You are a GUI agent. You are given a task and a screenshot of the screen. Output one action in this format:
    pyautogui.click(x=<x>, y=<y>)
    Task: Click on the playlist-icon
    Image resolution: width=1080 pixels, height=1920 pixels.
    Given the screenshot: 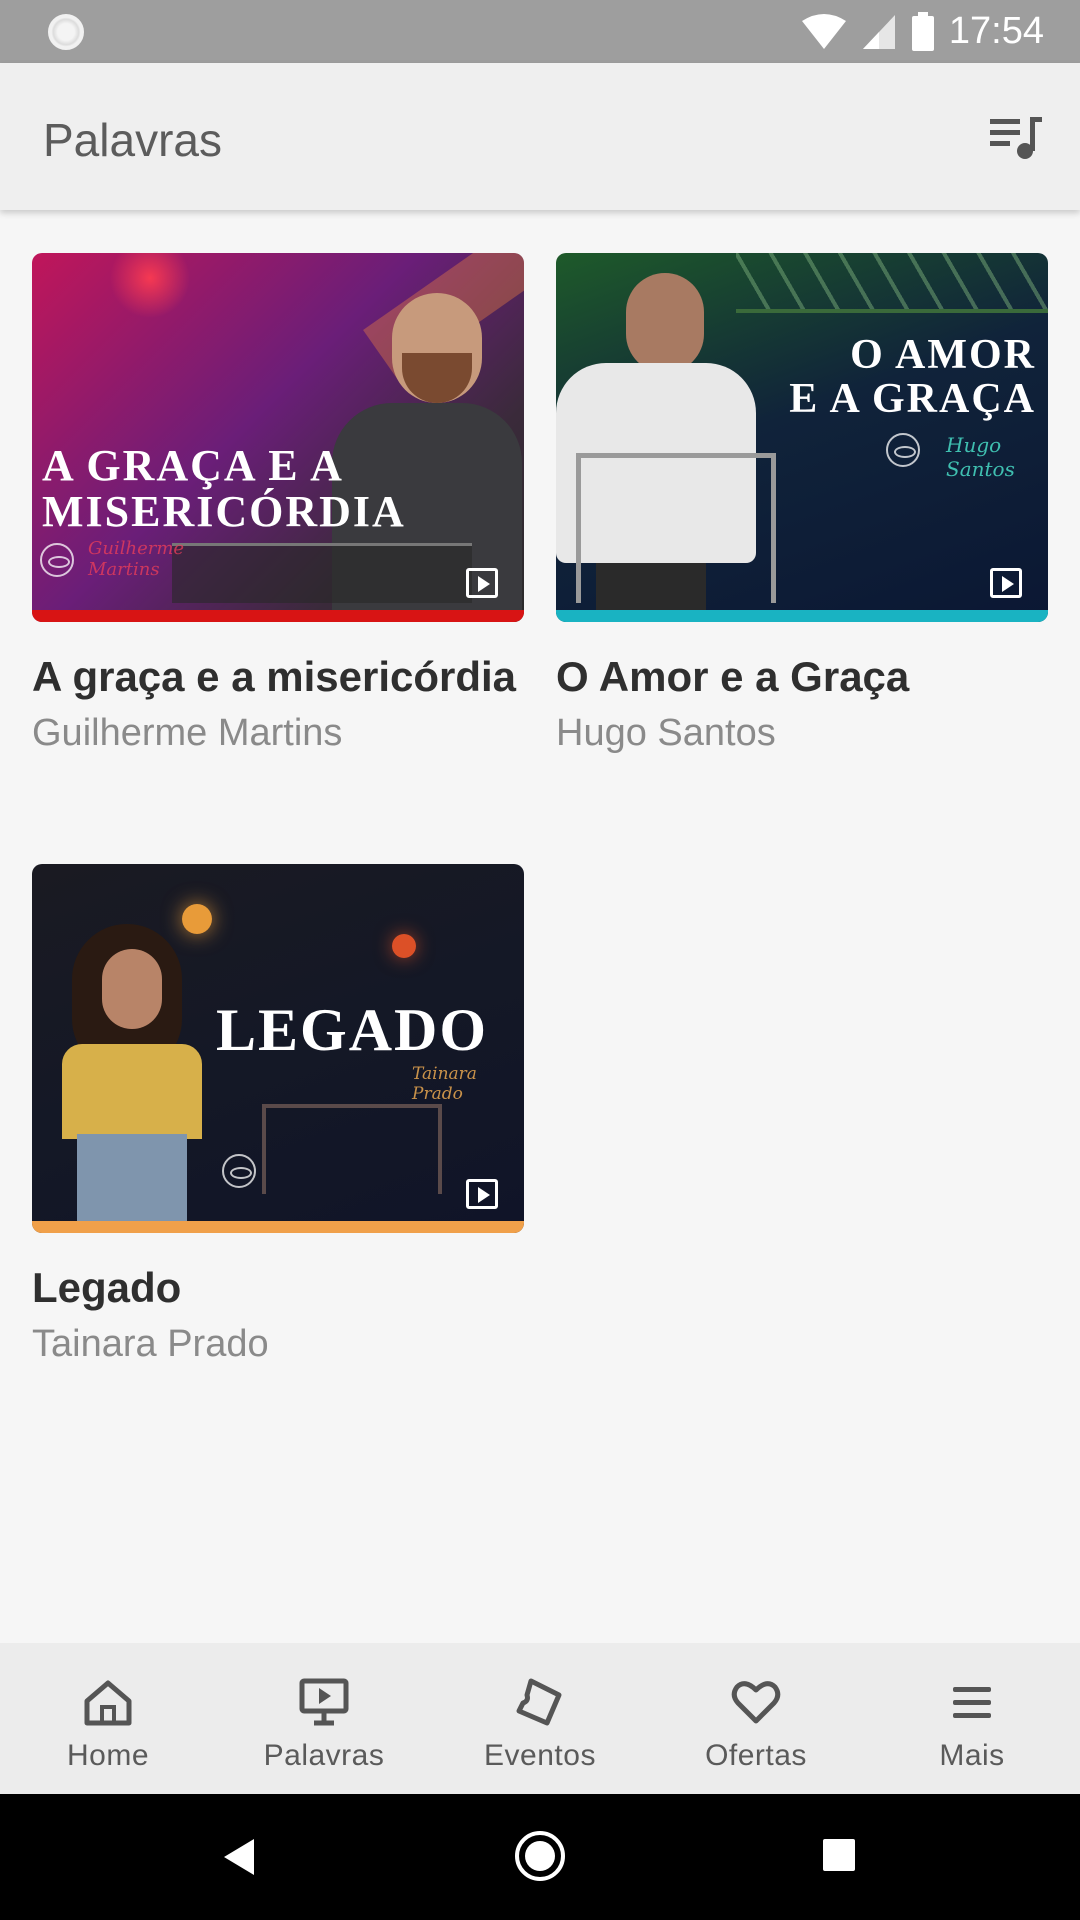 What is the action you would take?
    pyautogui.click(x=1016, y=137)
    